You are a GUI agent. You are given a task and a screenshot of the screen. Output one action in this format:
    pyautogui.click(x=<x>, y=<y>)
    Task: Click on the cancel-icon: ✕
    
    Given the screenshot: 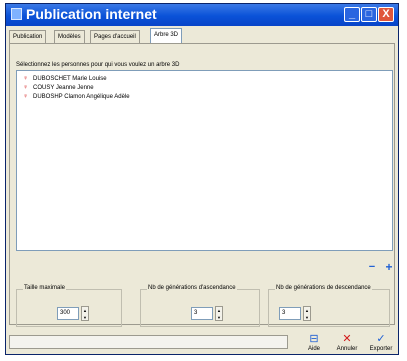 What is the action you would take?
    pyautogui.click(x=347, y=339)
    